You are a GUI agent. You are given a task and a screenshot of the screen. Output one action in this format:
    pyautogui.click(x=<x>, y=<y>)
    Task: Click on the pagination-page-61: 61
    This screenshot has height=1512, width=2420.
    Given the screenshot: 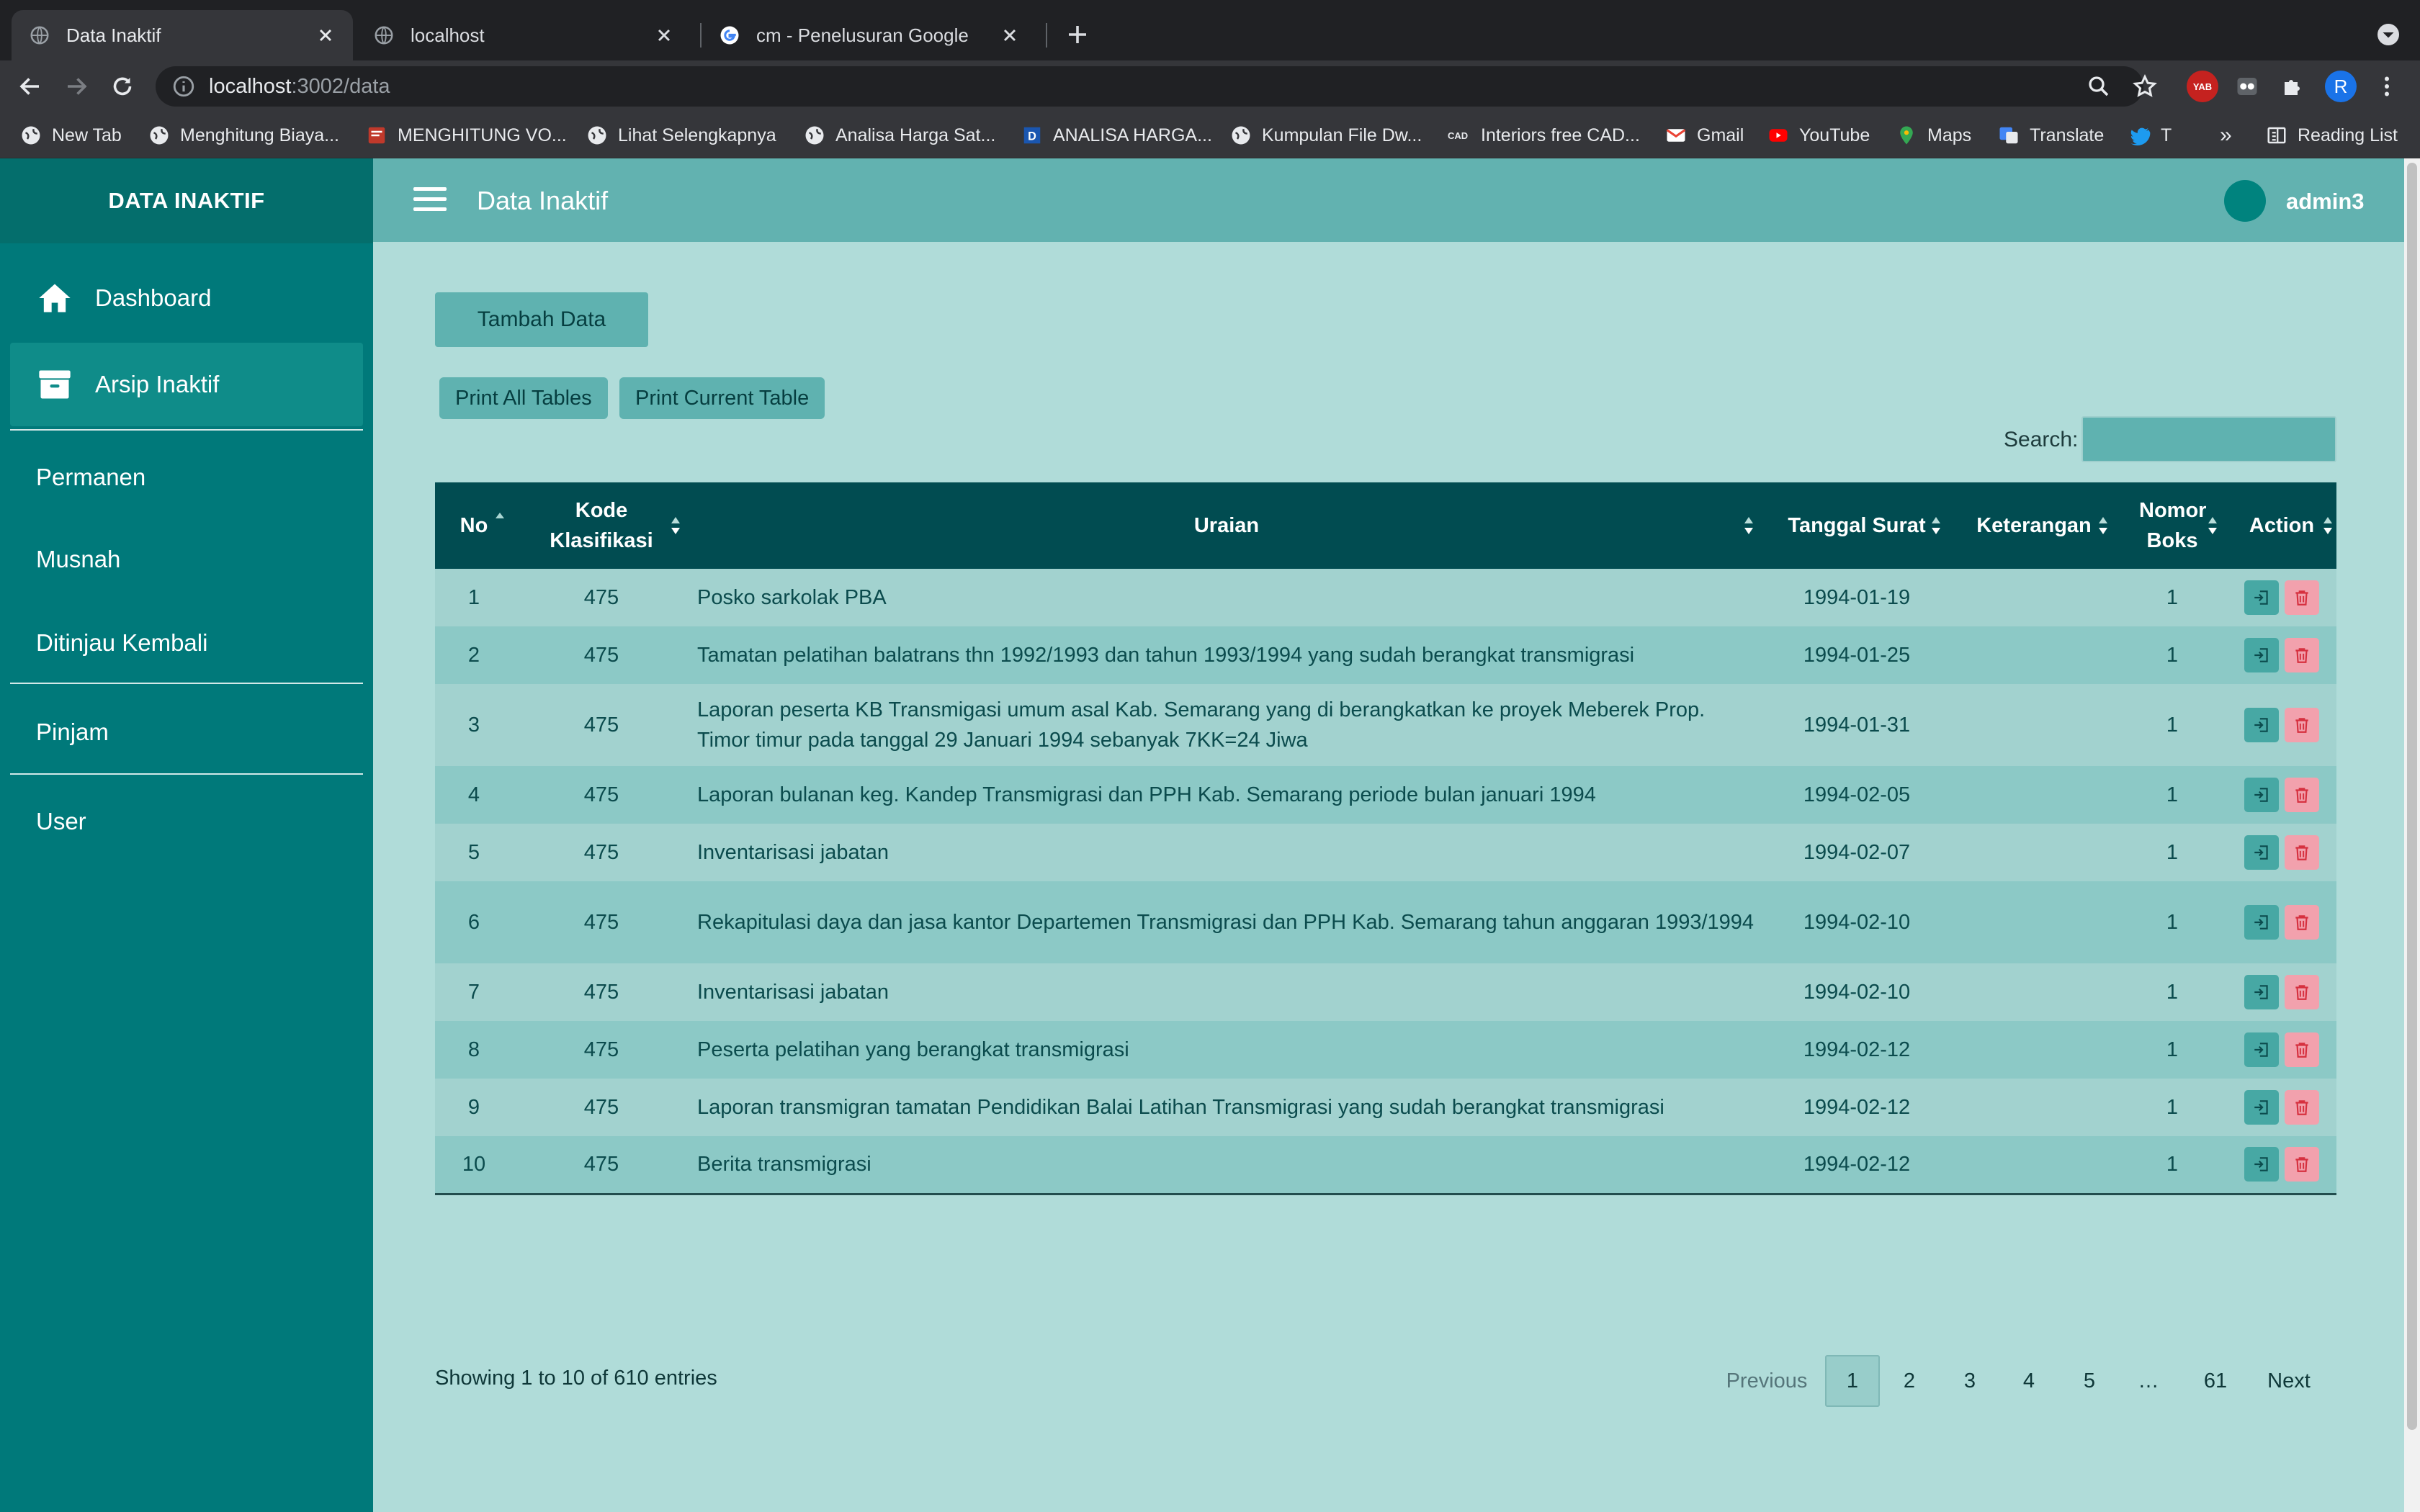 What is the action you would take?
    pyautogui.click(x=2215, y=1381)
    